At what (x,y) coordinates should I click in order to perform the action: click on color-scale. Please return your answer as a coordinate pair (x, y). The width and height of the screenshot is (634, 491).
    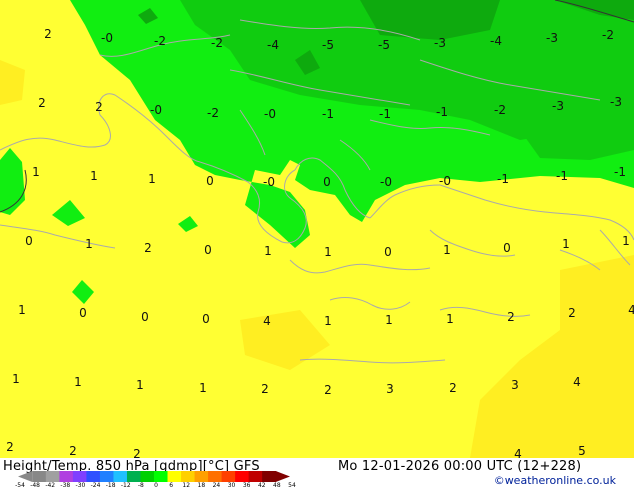
    Looking at the image, I should click on (154, 476).